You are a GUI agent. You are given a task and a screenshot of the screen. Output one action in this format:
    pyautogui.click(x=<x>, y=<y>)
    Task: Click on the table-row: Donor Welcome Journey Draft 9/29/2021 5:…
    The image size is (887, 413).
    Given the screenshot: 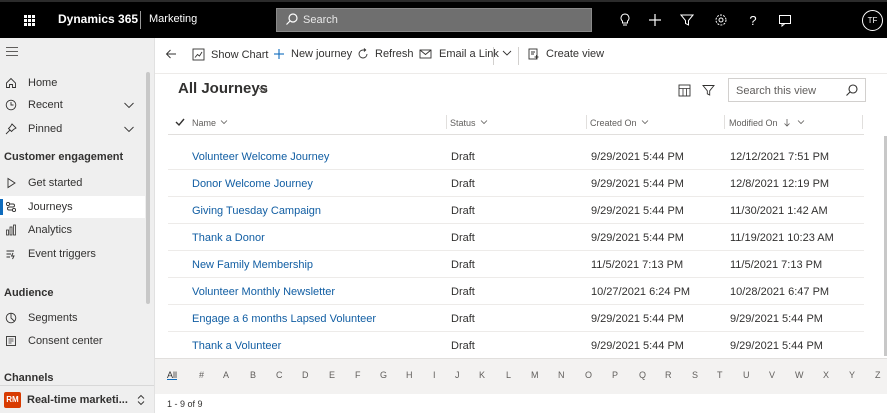 What is the action you would take?
    pyautogui.click(x=516, y=183)
    